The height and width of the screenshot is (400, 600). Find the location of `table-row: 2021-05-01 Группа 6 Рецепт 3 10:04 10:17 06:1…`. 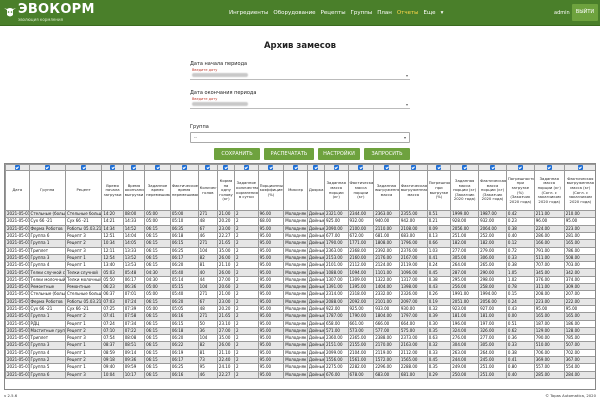

table-row: 2021-05-01 Группа 6 Рецепт 3 10:04 10:17 06:1… is located at coordinates (300, 374).